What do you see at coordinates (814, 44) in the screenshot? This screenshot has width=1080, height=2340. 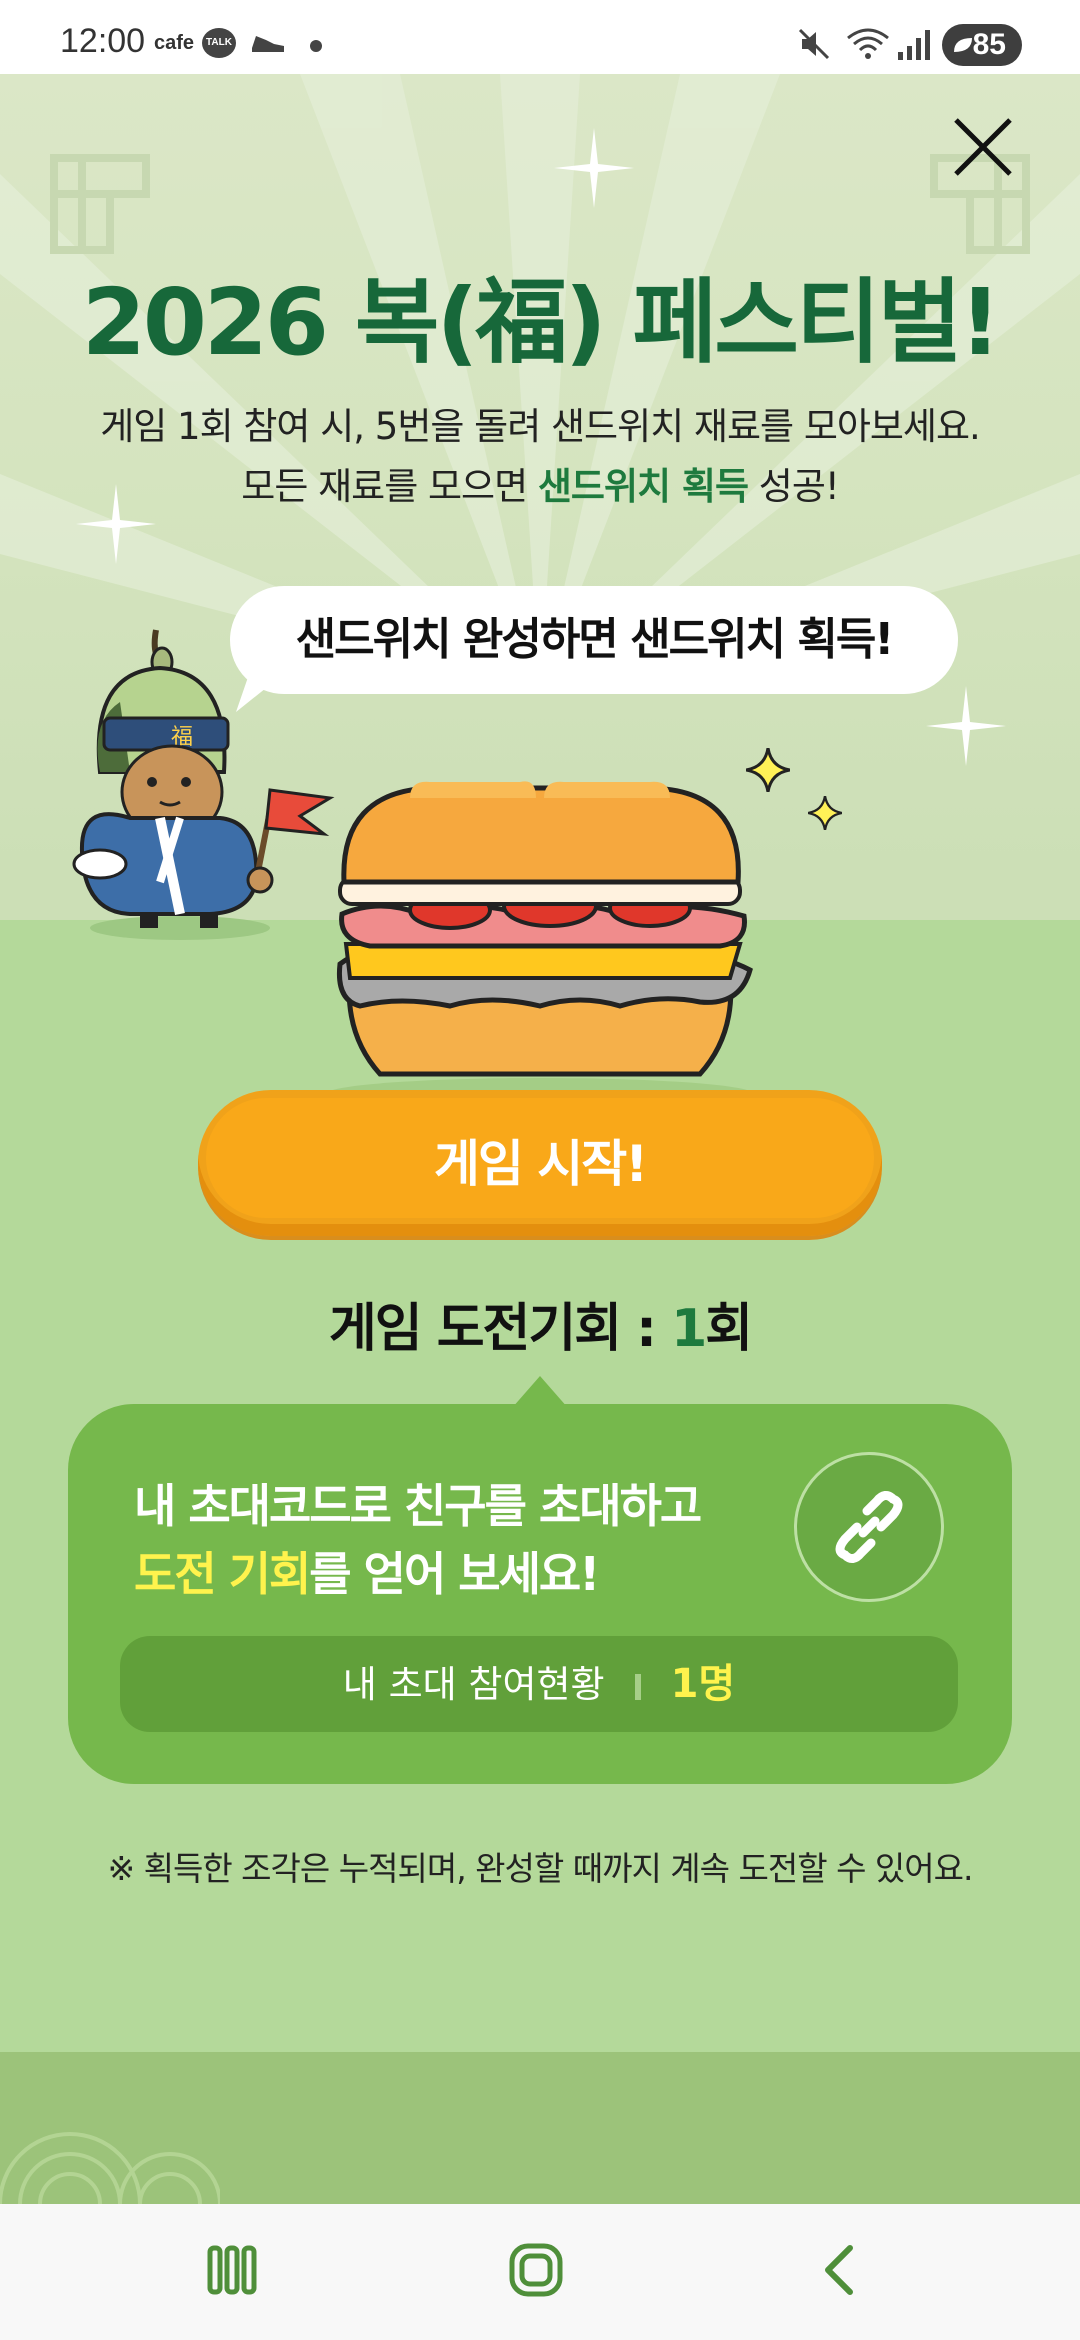 I see `mute-icon` at bounding box center [814, 44].